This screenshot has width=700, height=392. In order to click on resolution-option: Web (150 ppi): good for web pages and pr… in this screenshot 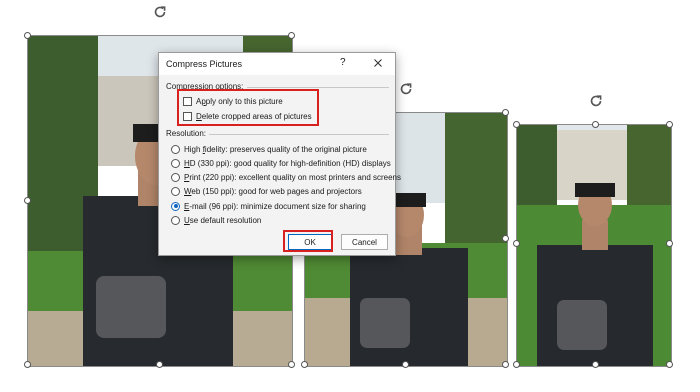, I will do `click(266, 192)`.